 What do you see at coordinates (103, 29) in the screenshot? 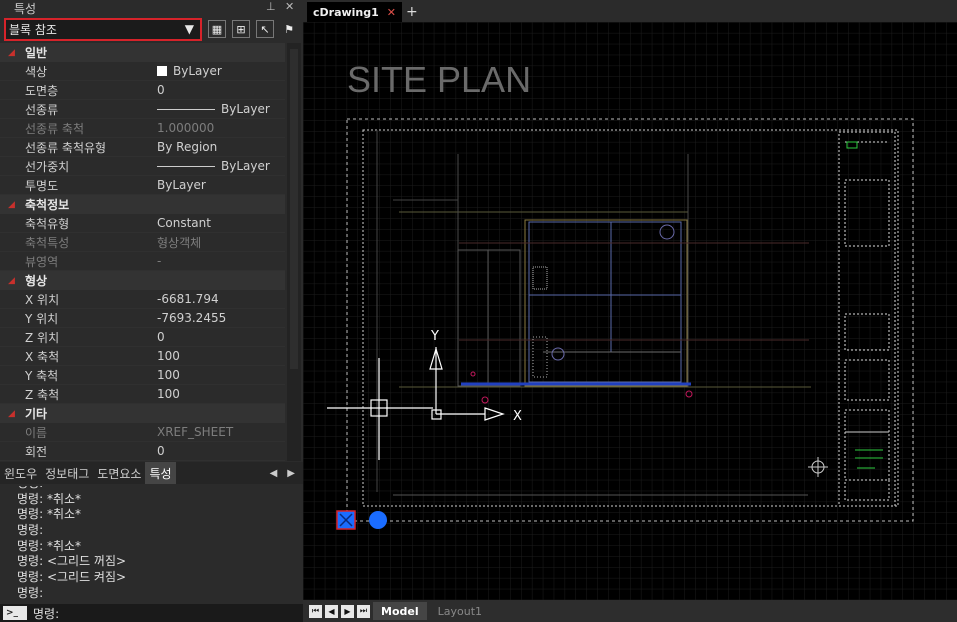
I see `object-type-select: 블록 참조 ▼` at bounding box center [103, 29].